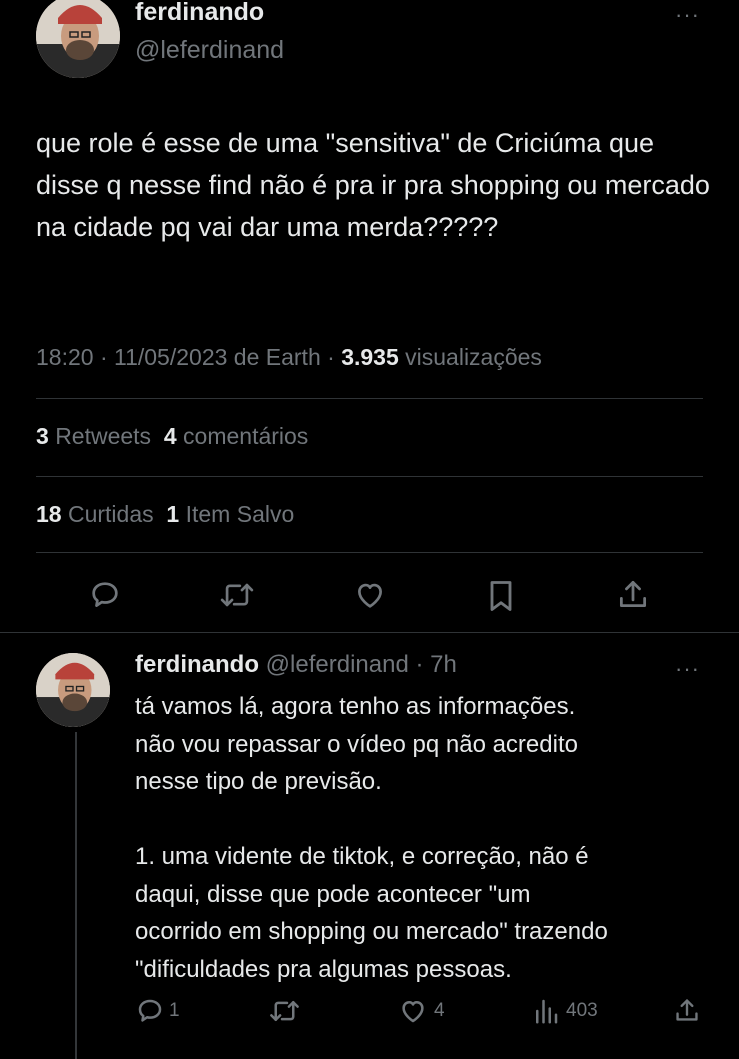 The image size is (739, 1059). Describe the element at coordinates (547, 1011) in the screenshot. I see `bar-chart-icon` at that location.